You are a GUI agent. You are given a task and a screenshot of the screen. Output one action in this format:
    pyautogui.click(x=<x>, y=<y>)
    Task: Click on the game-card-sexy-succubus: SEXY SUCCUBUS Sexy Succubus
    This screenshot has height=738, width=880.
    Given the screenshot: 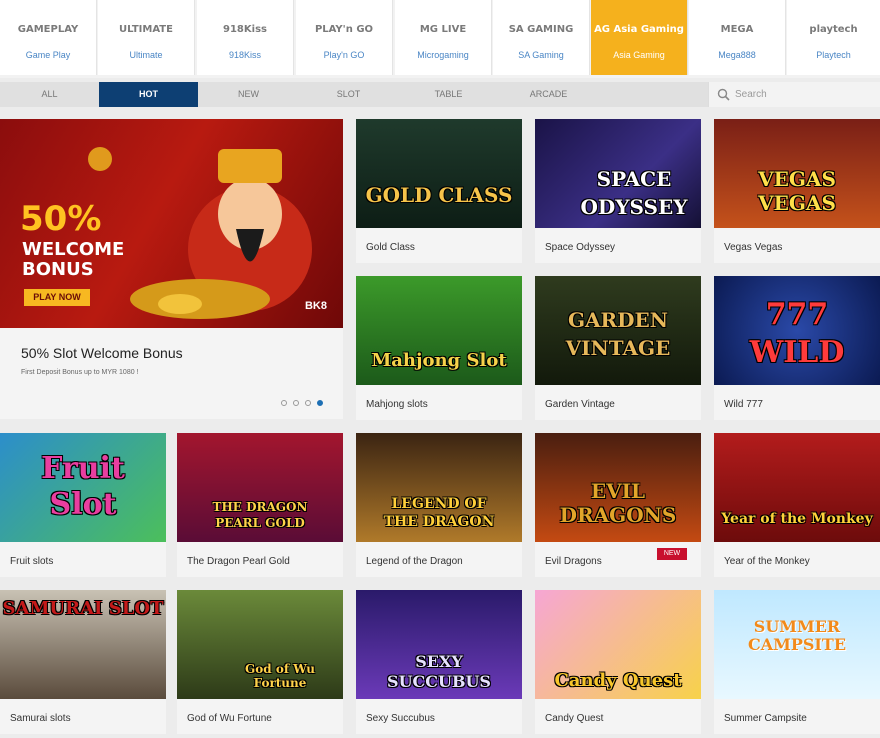 What is the action you would take?
    pyautogui.click(x=439, y=662)
    